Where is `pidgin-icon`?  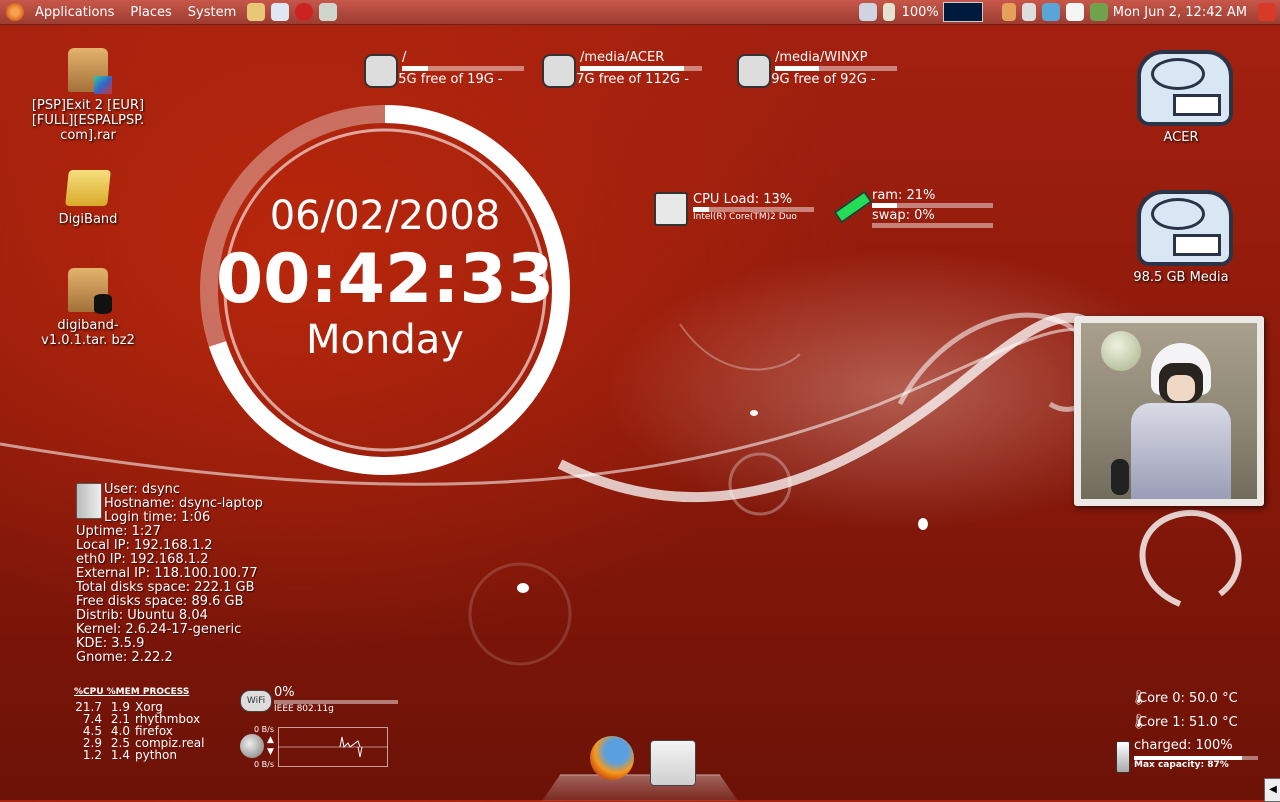
pidgin-icon is located at coordinates (256, 12).